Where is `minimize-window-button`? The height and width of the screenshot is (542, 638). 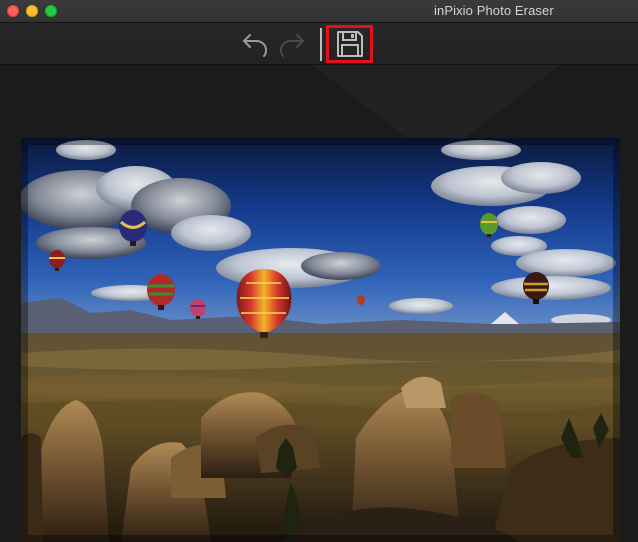
minimize-window-button is located at coordinates (32, 11).